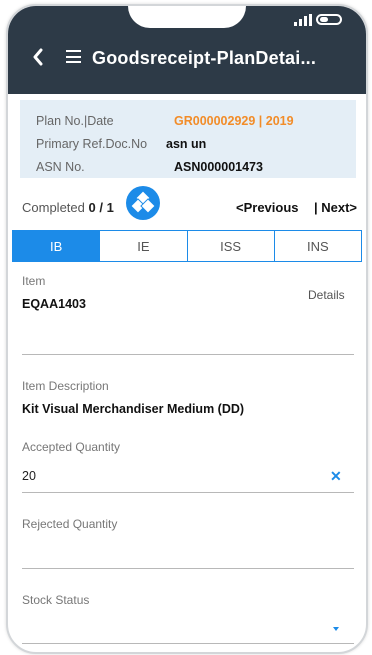 The image size is (372, 655). What do you see at coordinates (54, 304) in the screenshot?
I see `item-value: EQAA1403` at bounding box center [54, 304].